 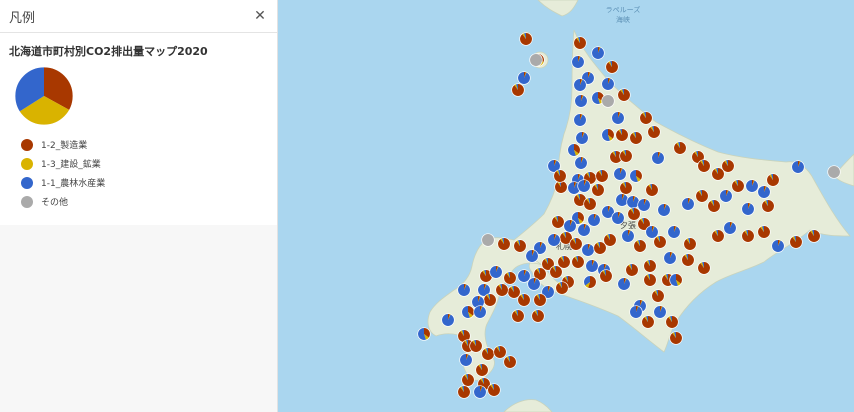 I want to click on legend-pie, so click(x=44, y=96).